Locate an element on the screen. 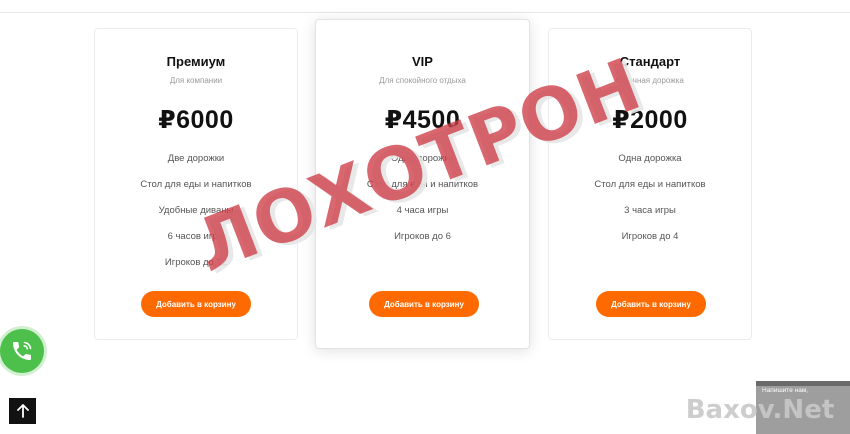  call-button is located at coordinates (22, 351).